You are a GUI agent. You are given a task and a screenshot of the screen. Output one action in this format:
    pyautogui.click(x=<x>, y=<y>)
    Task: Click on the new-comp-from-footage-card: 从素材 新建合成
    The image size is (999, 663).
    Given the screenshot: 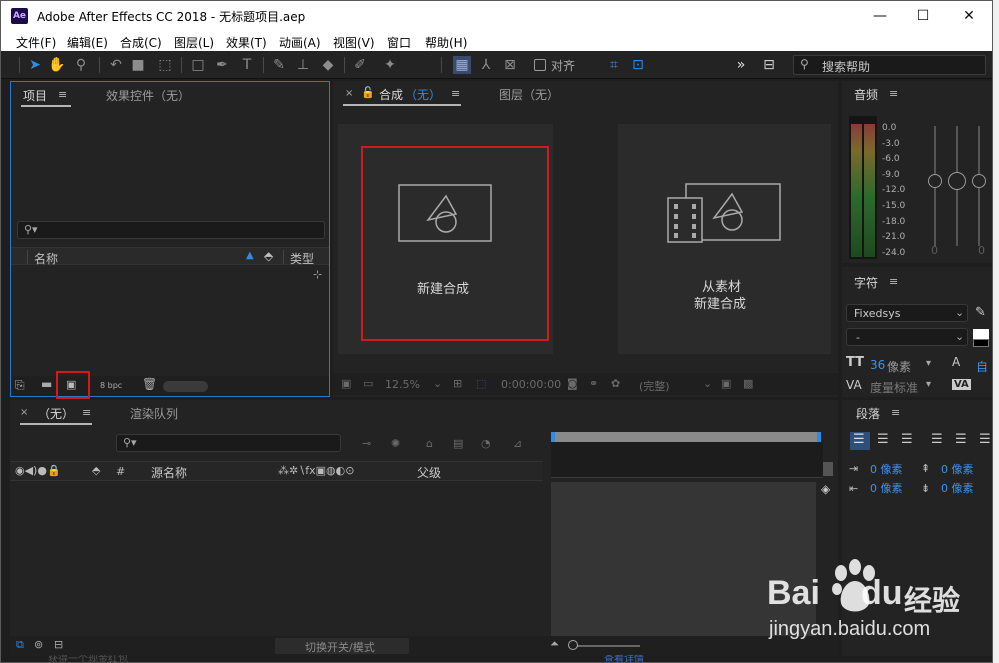 What is the action you would take?
    pyautogui.click(x=724, y=239)
    